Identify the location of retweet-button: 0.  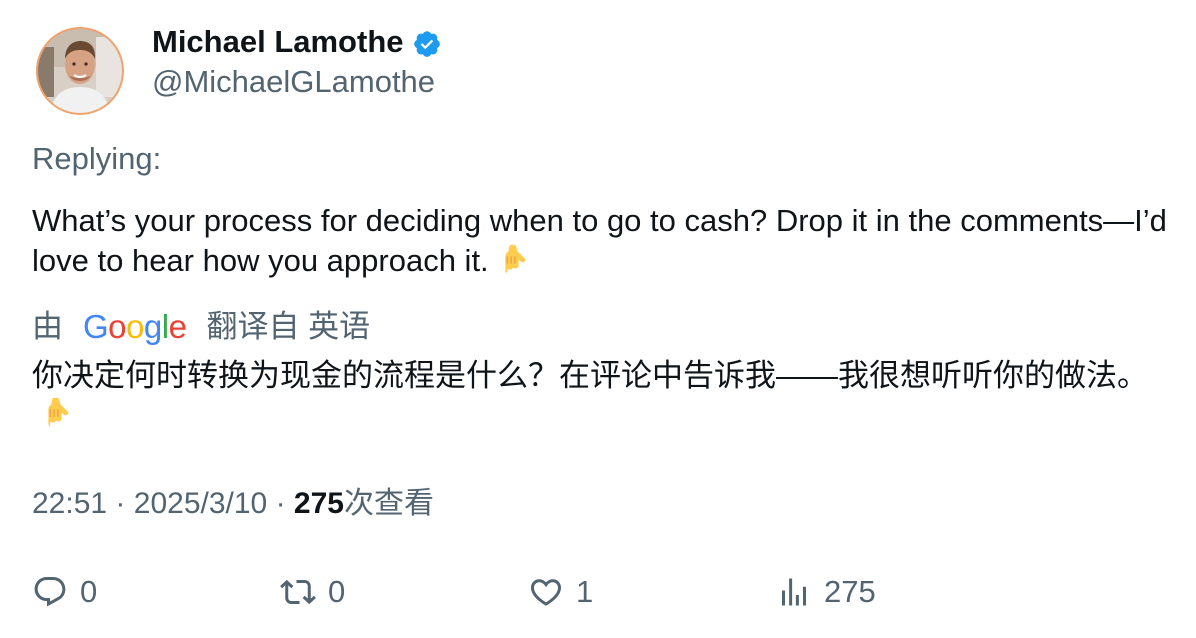
(312, 592).